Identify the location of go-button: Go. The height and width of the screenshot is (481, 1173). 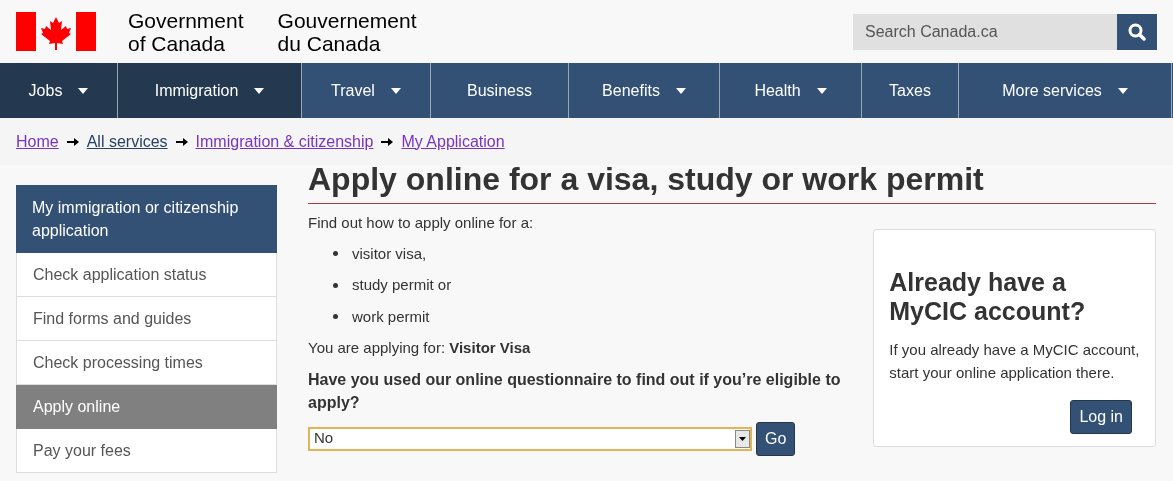
(776, 438).